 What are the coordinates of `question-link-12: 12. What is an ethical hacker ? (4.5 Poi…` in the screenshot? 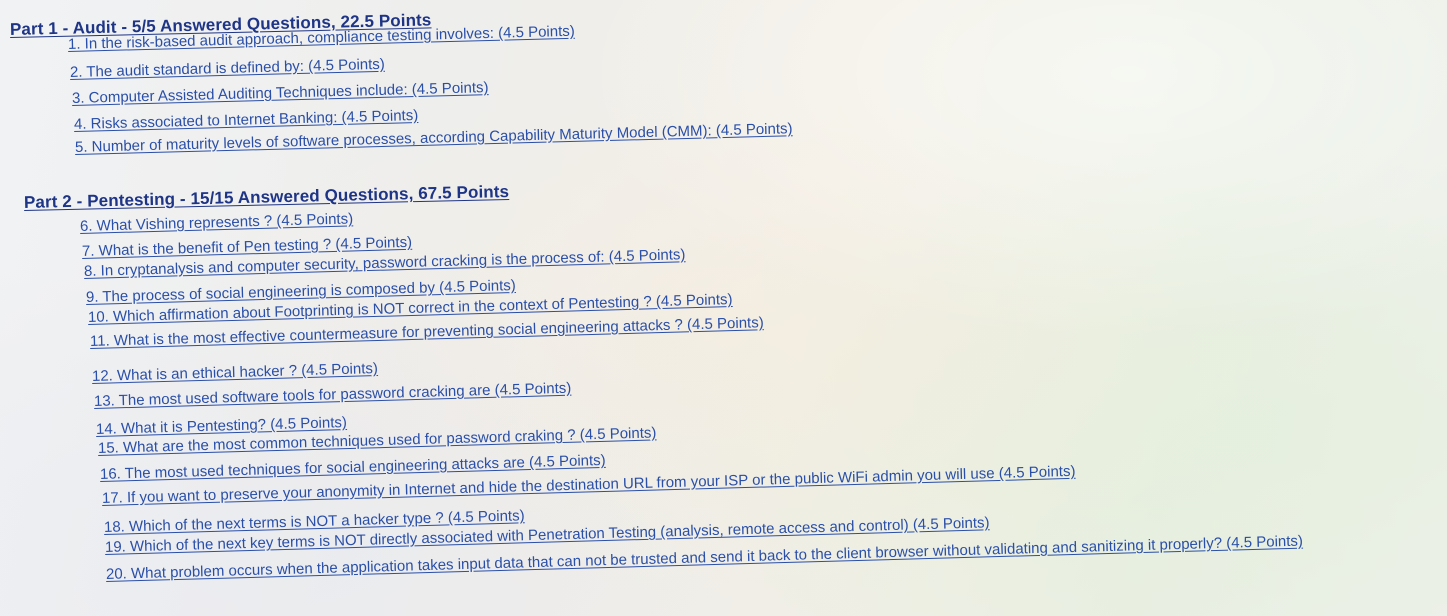 It's located at (235, 372).